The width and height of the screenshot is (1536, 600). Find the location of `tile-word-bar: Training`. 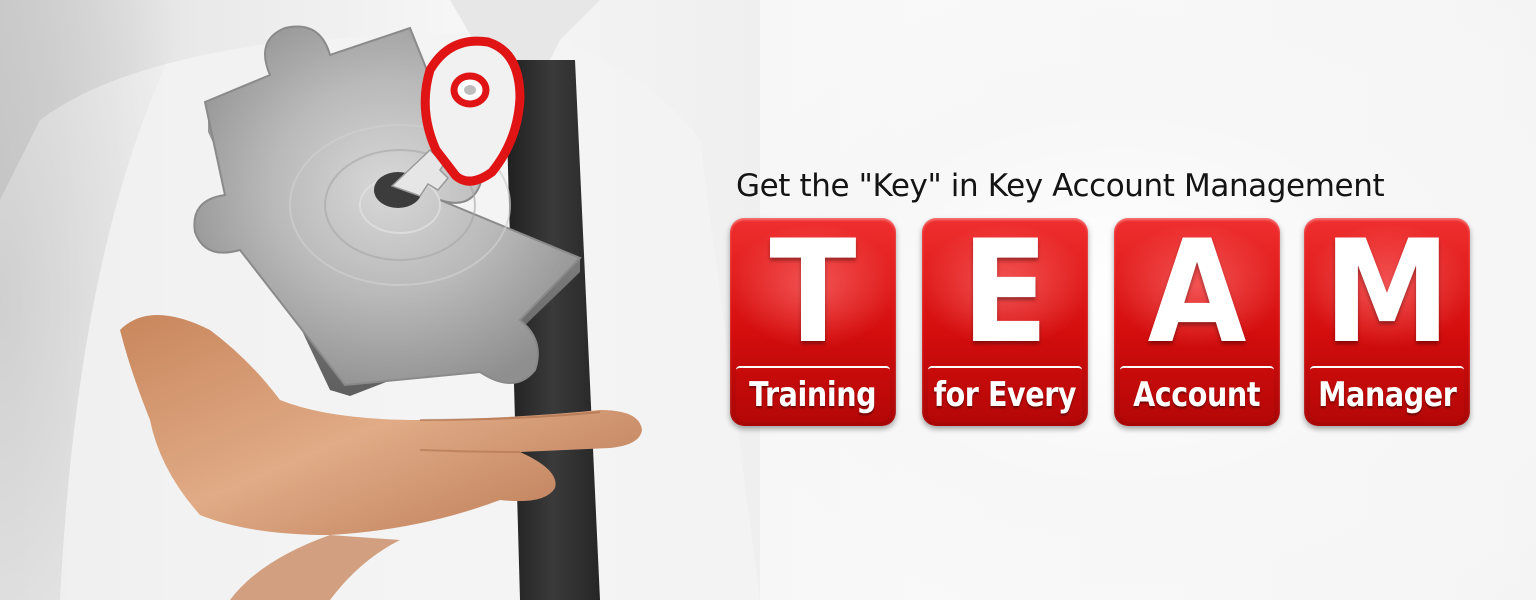

tile-word-bar: Training is located at coordinates (813, 394).